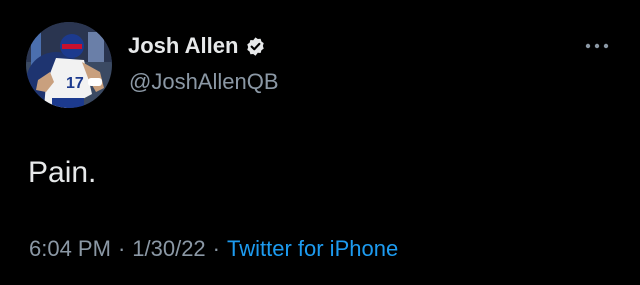 This screenshot has width=640, height=285. I want to click on player-photo-avatar-icon: 17, so click(69, 65).